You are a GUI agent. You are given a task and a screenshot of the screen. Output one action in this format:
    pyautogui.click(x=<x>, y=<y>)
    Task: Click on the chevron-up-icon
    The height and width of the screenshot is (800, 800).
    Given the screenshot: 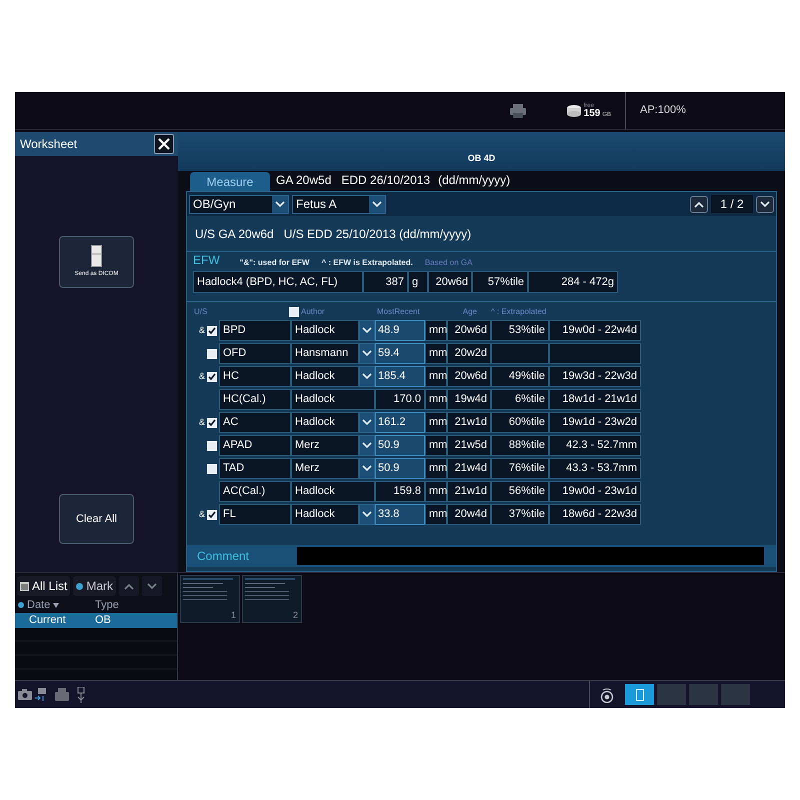 What is the action you would take?
    pyautogui.click(x=129, y=586)
    